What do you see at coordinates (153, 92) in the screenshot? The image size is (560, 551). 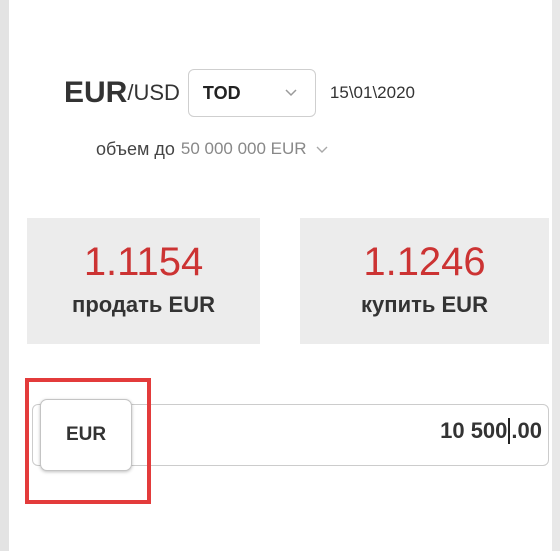 I see `pair-quote-currency: /USD` at bounding box center [153, 92].